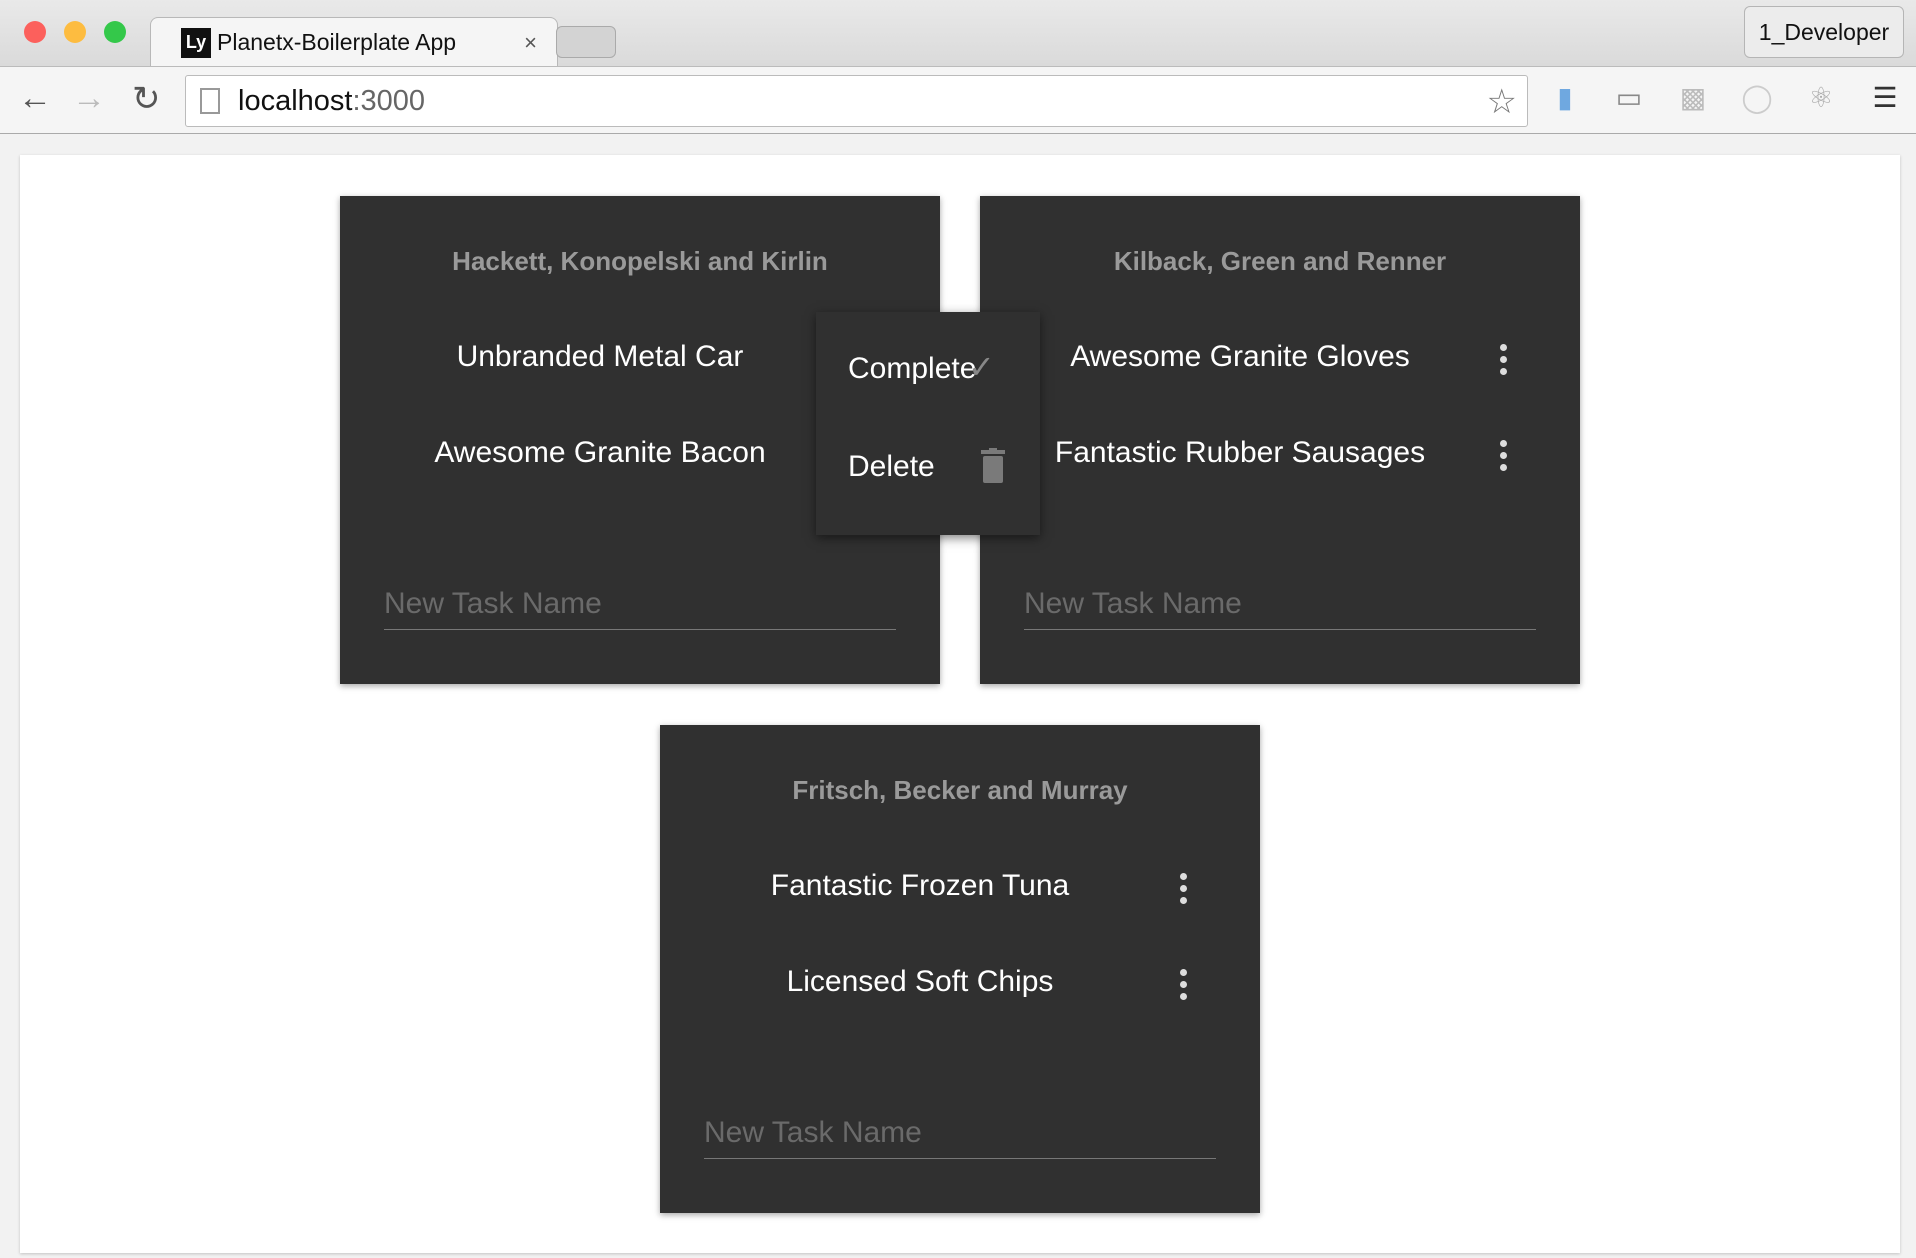 This screenshot has width=1916, height=1258. I want to click on check-icon: ✓, so click(981, 367).